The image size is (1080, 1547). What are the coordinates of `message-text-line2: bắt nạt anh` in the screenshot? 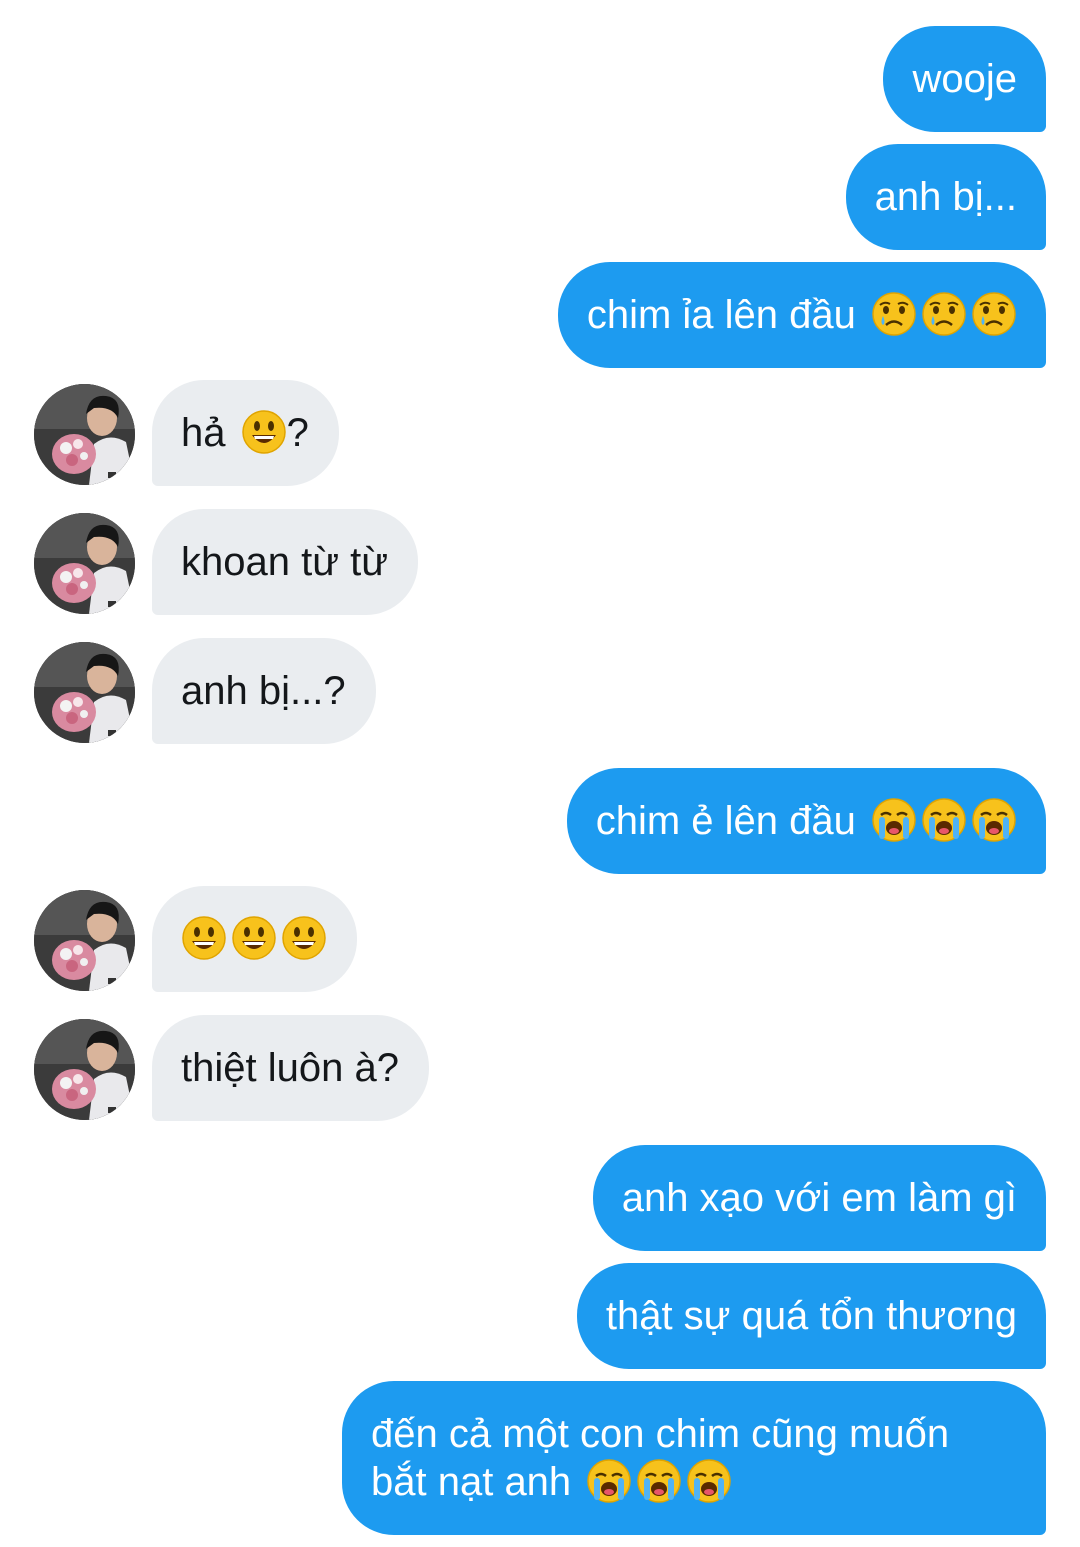 It's located at (471, 1482).